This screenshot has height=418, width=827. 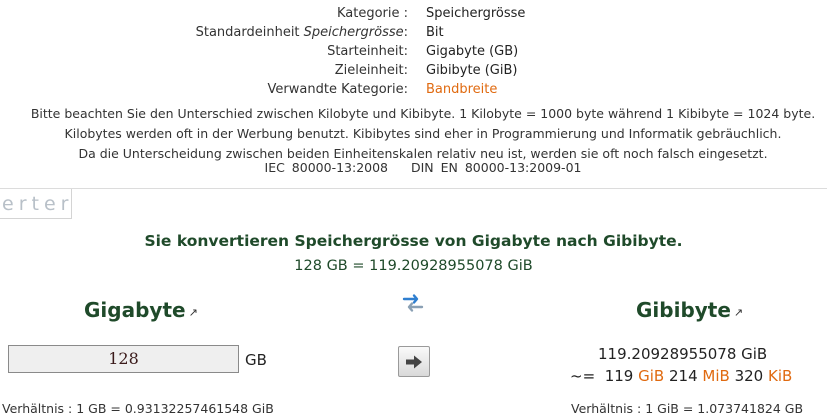 I want to click on category-key: Kategorie :, so click(x=372, y=13).